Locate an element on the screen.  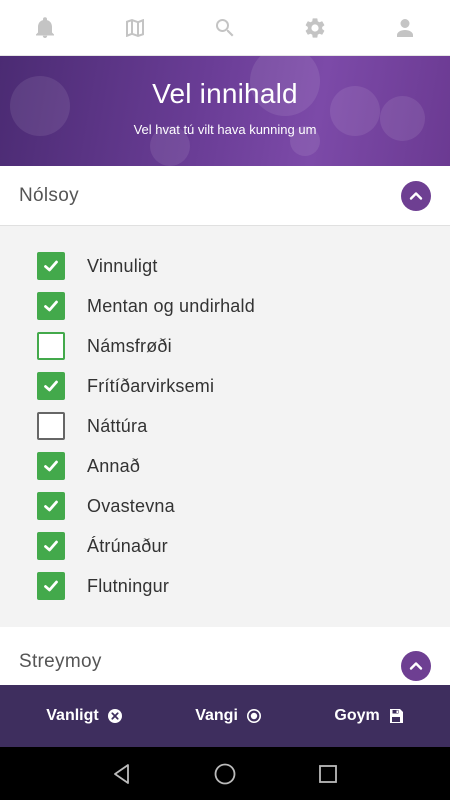
page-title: Vel innihald is located at coordinates (225, 93).